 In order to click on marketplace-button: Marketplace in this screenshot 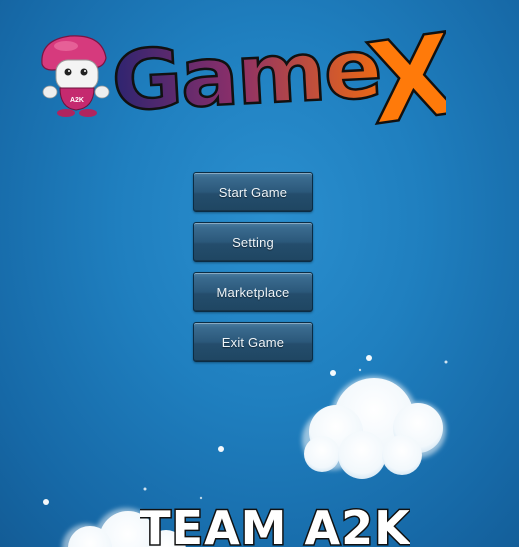, I will do `click(253, 292)`.